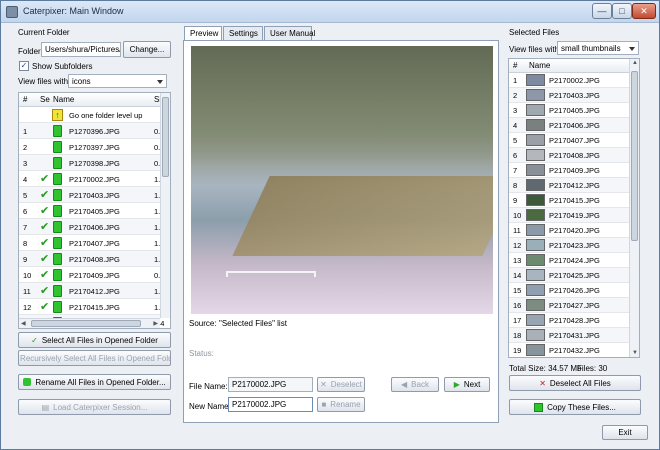 Image resolution: width=660 pixels, height=450 pixels. Describe the element at coordinates (515, 65) in the screenshot. I see `right-col-num: #` at that location.